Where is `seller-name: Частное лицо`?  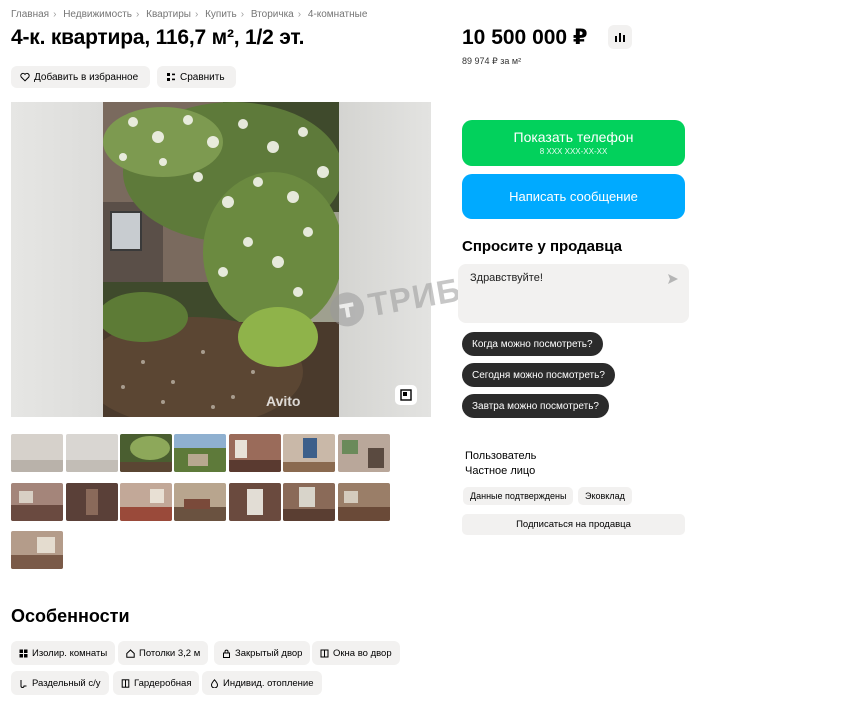 seller-name: Частное лицо is located at coordinates (500, 471).